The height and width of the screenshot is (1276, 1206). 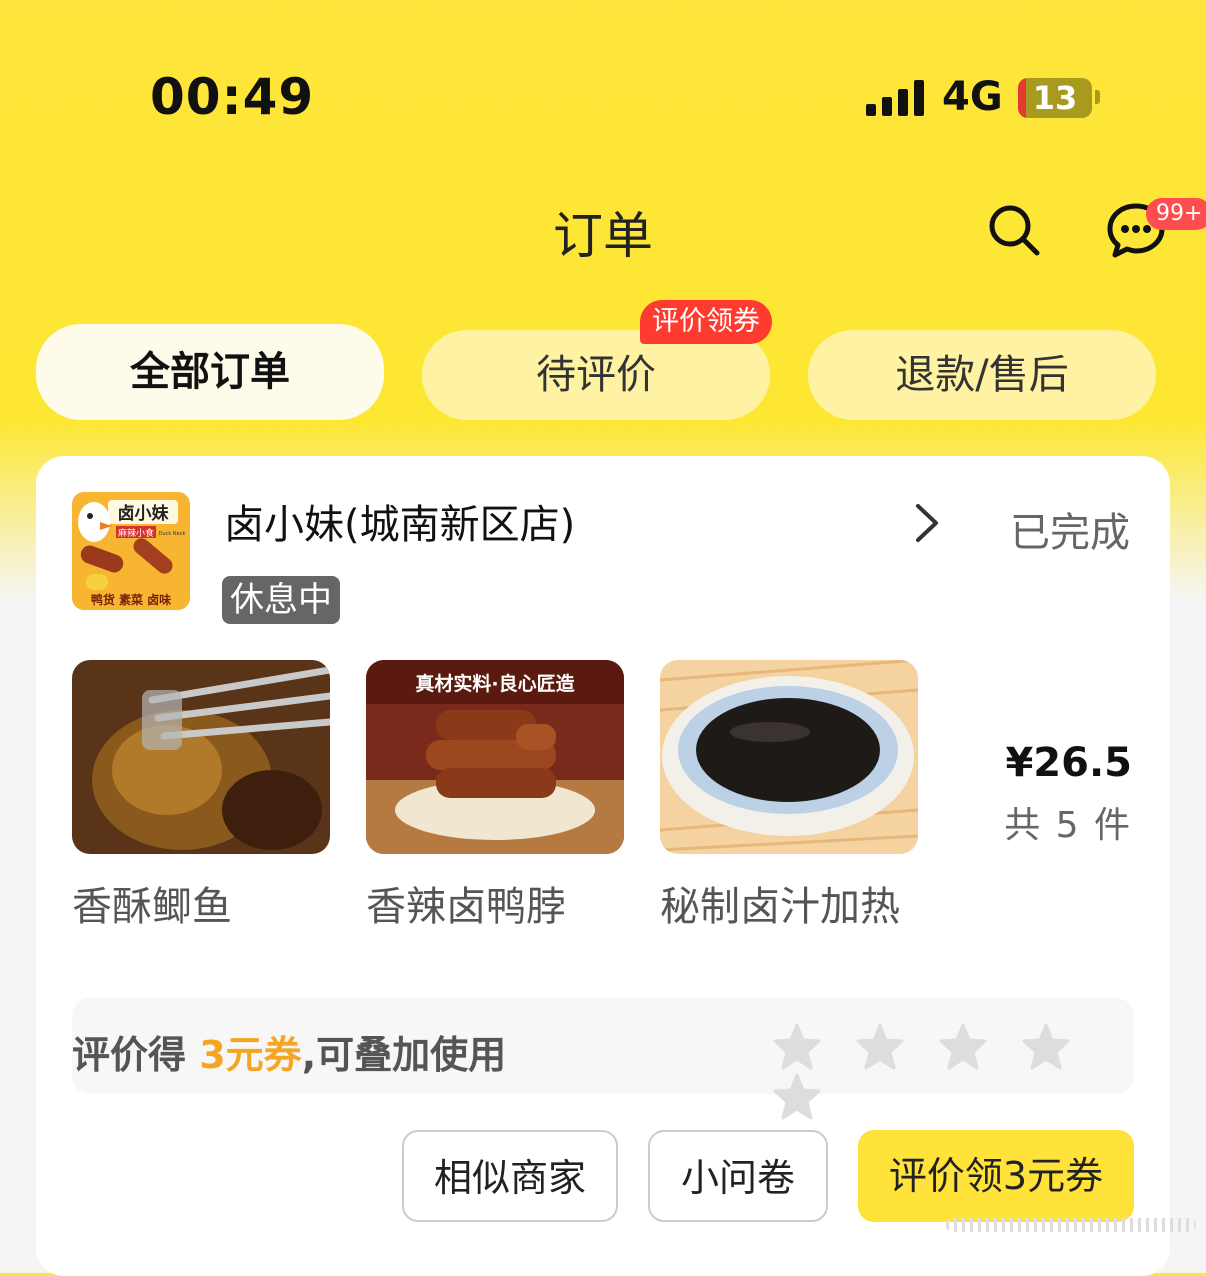 What do you see at coordinates (144, 513) in the screenshot?
I see `logo-title: 卤小妹` at bounding box center [144, 513].